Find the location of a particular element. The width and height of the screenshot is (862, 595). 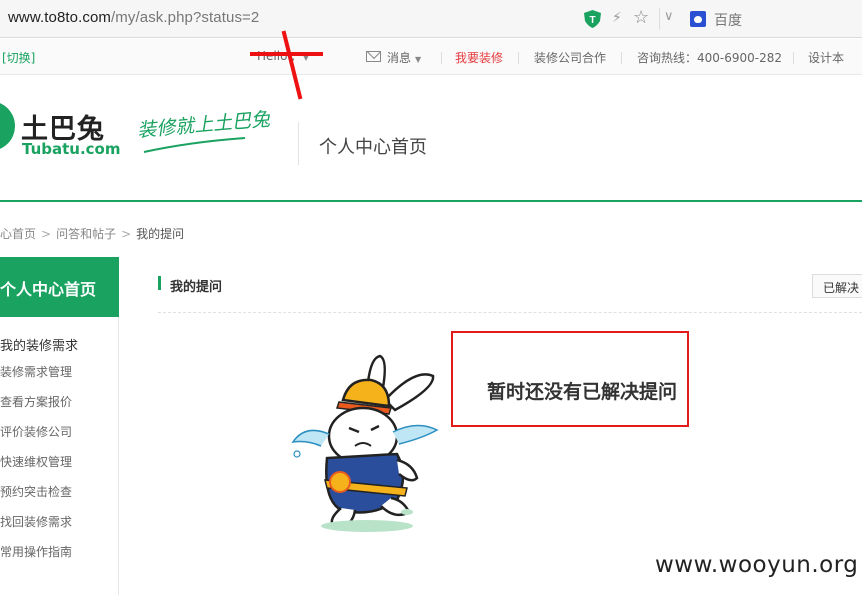

url-field: www.to8to.com/my/ask.php?status=2 is located at coordinates (133, 17).